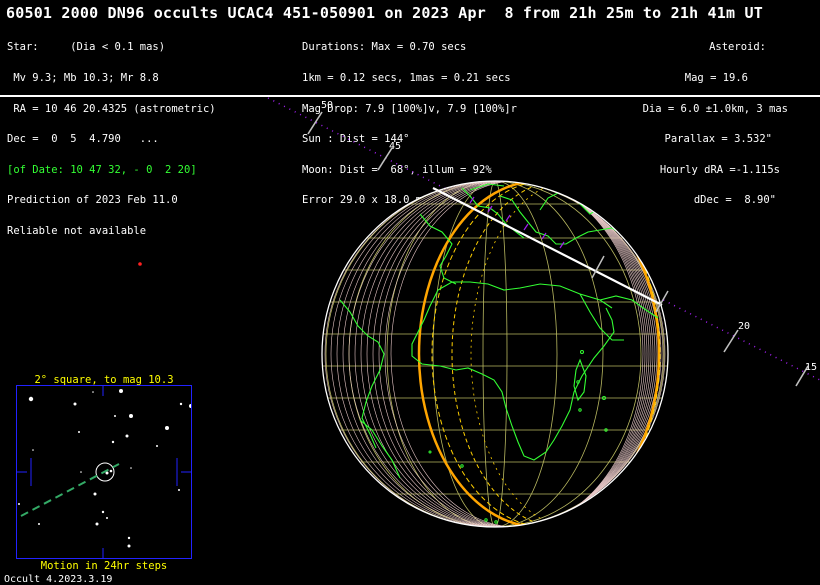 This screenshot has width=820, height=585. I want to click on track-label: 45, so click(395, 146).